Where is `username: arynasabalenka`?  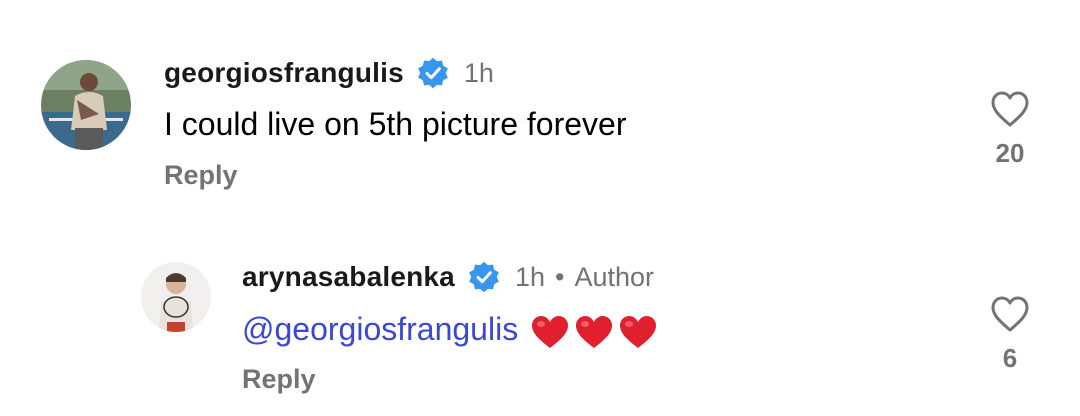 username: arynasabalenka is located at coordinates (348, 277).